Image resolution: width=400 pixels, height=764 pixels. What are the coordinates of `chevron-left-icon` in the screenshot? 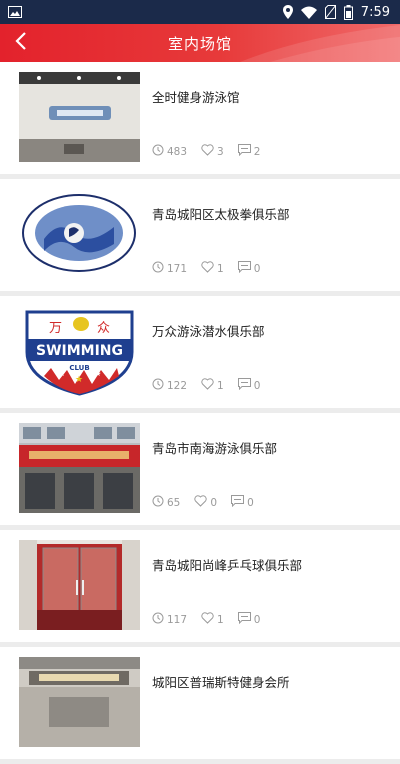 It's located at (21, 43).